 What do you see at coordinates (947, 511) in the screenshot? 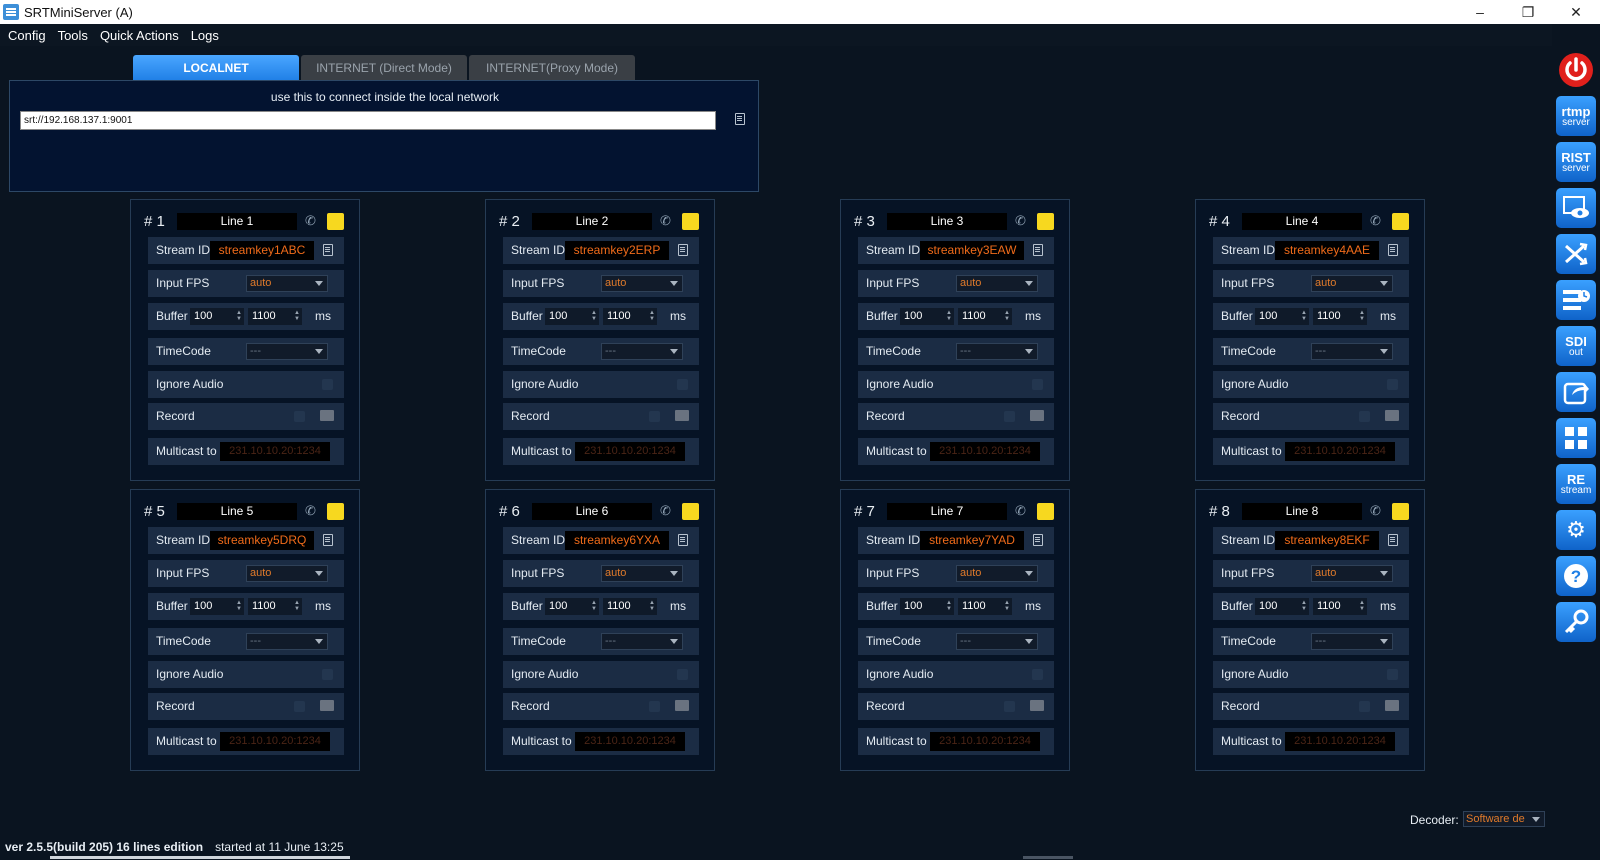
I see `line-name: Line 7` at bounding box center [947, 511].